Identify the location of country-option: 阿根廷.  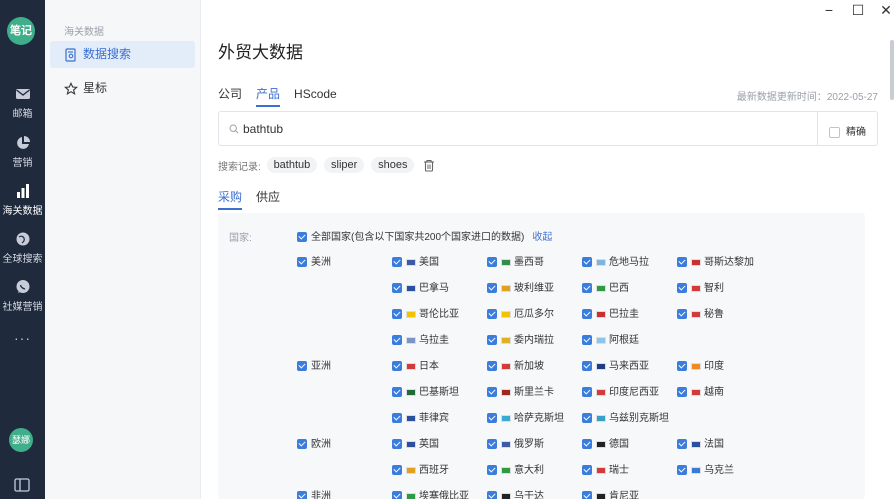
(610, 338).